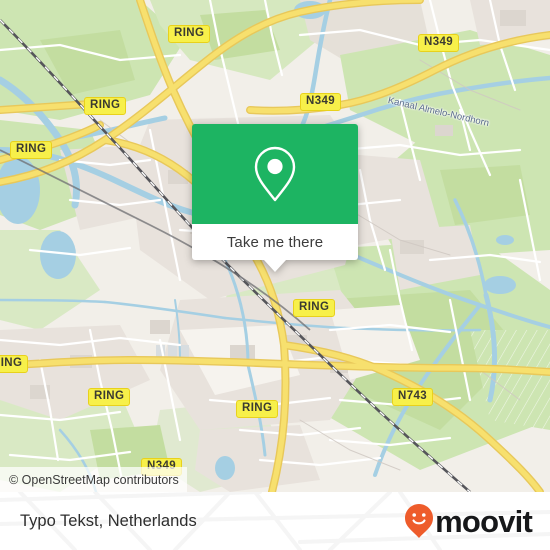 The image size is (550, 550). Describe the element at coordinates (275, 242) in the screenshot. I see `take-me-there-label: Take me there` at that location.